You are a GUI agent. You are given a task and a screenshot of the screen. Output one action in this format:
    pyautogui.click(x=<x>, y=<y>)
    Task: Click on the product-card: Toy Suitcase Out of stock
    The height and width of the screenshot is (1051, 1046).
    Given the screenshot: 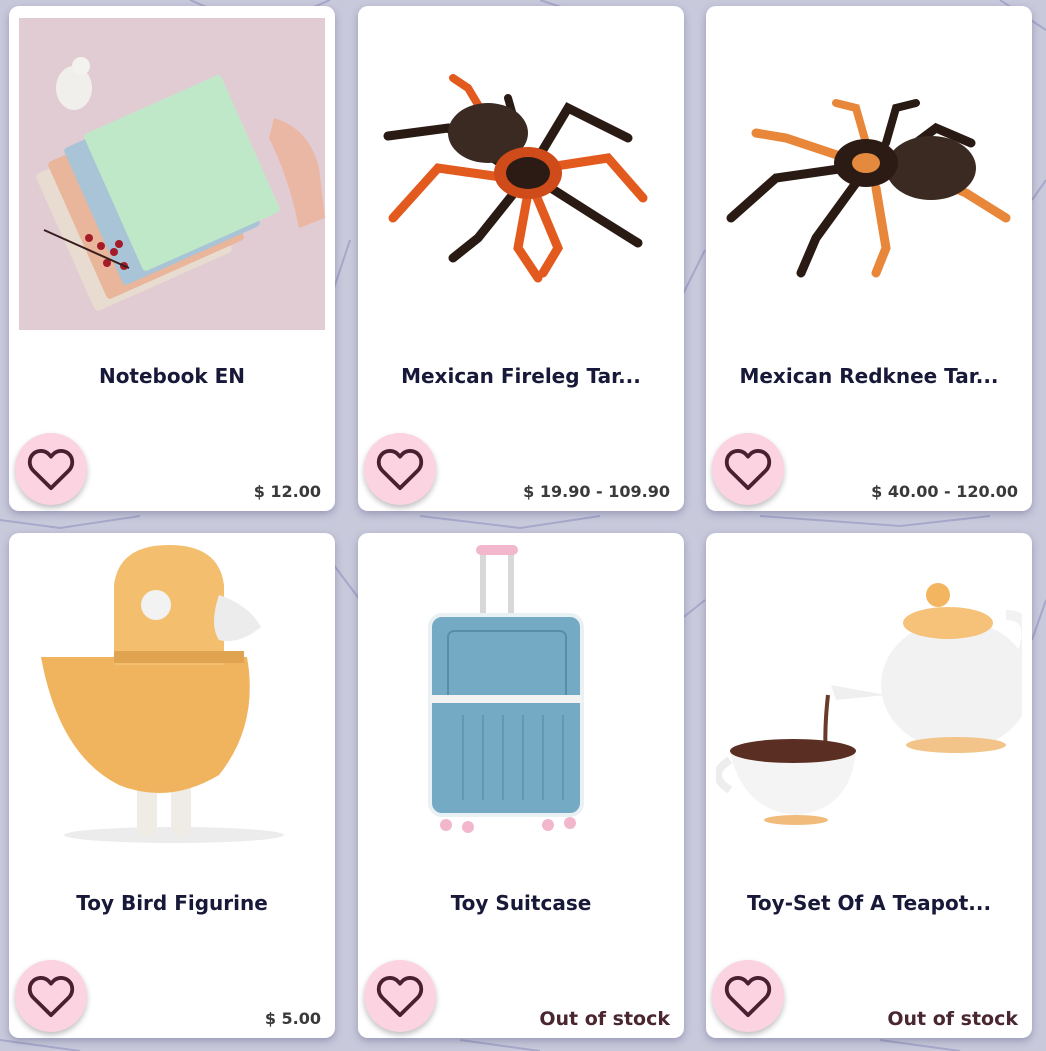 What is the action you would take?
    pyautogui.click(x=521, y=785)
    